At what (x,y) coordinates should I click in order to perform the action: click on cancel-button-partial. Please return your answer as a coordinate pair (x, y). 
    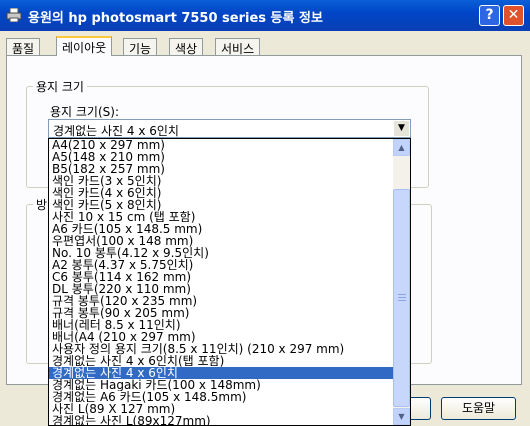
    Looking at the image, I should click on (421, 408).